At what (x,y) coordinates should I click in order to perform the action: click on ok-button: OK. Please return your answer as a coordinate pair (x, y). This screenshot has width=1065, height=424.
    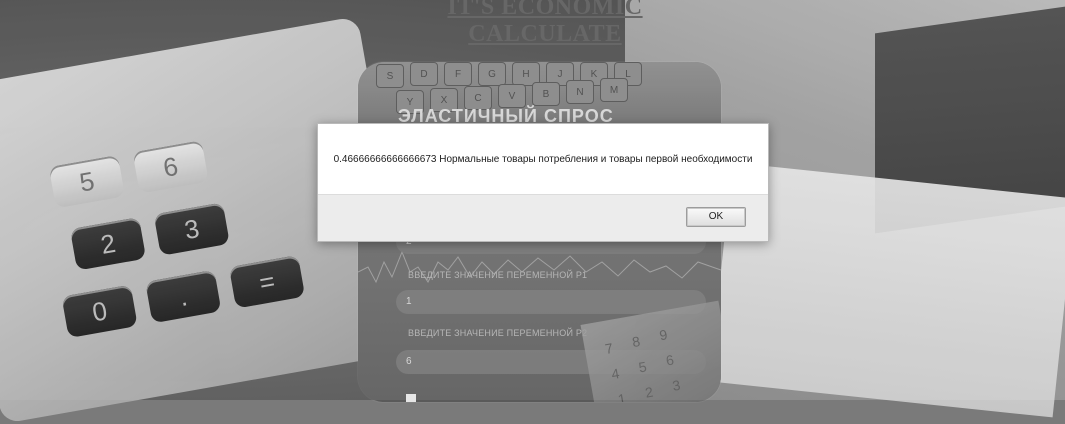
    Looking at the image, I should click on (716, 217).